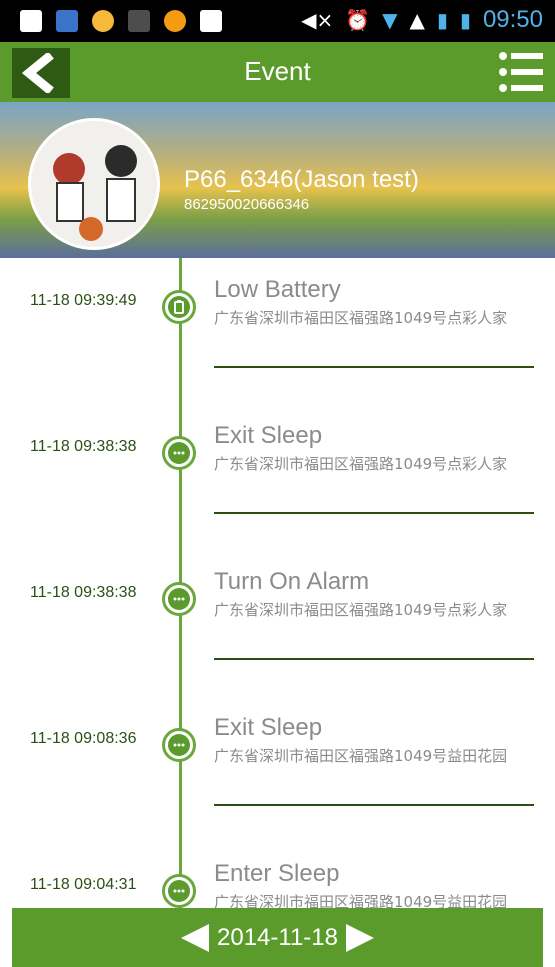 The height and width of the screenshot is (967, 555). What do you see at coordinates (83, 738) in the screenshot?
I see `event-time: 11-18 09:08:36` at bounding box center [83, 738].